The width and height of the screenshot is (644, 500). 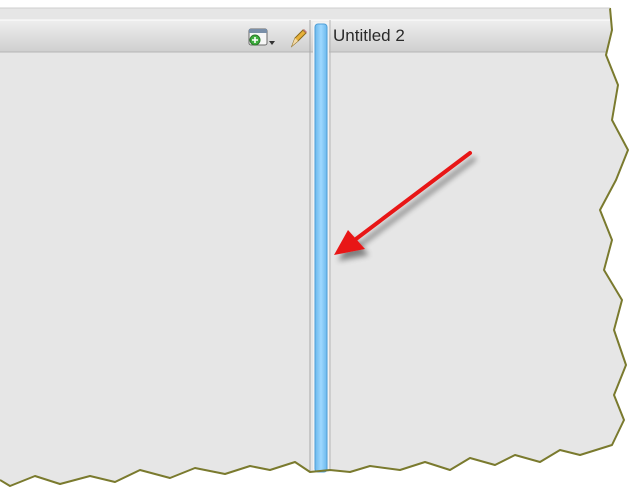 What do you see at coordinates (258, 37) in the screenshot?
I see `add-page-icon` at bounding box center [258, 37].